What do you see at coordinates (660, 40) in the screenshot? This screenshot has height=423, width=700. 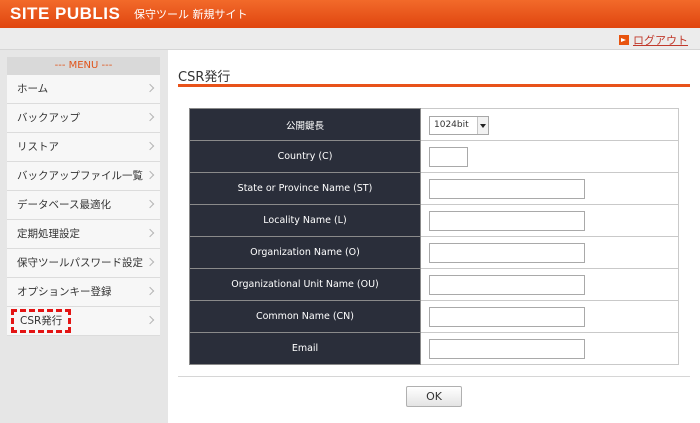 I see `logout-label: ログアウト` at bounding box center [660, 40].